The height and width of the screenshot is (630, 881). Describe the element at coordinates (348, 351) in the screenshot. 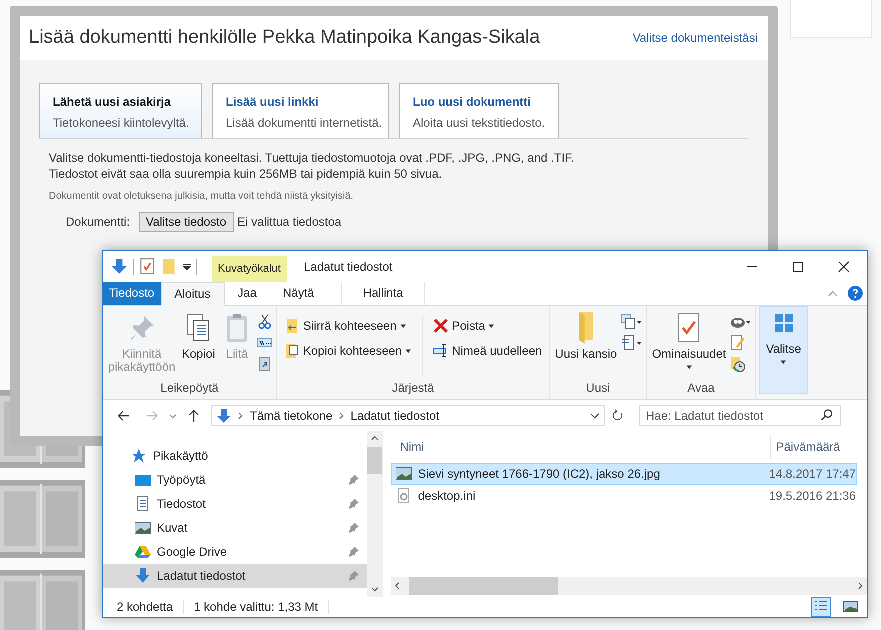

I see `copy-to-button: Kopioi kohteeseen` at that location.